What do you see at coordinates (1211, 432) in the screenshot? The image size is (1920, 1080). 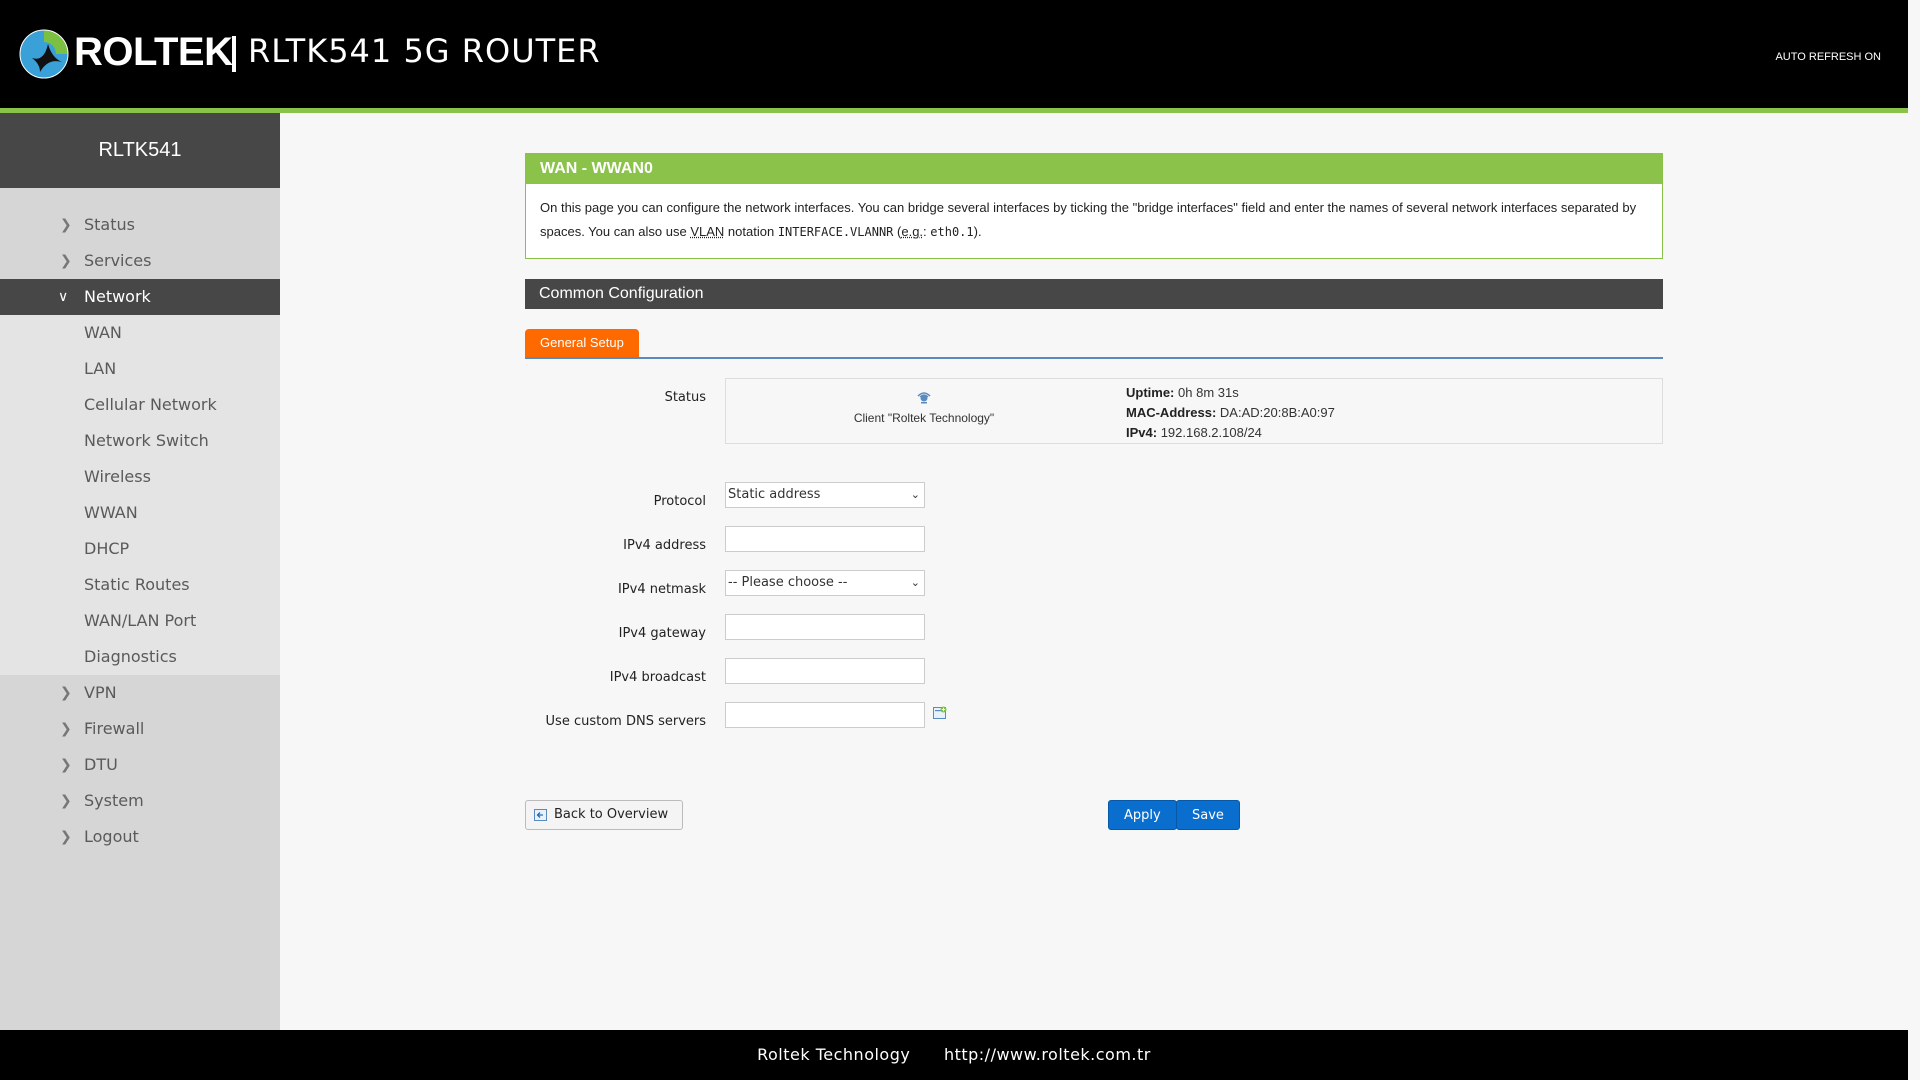 I see `ipv4-value: 192.168.2.108/24` at bounding box center [1211, 432].